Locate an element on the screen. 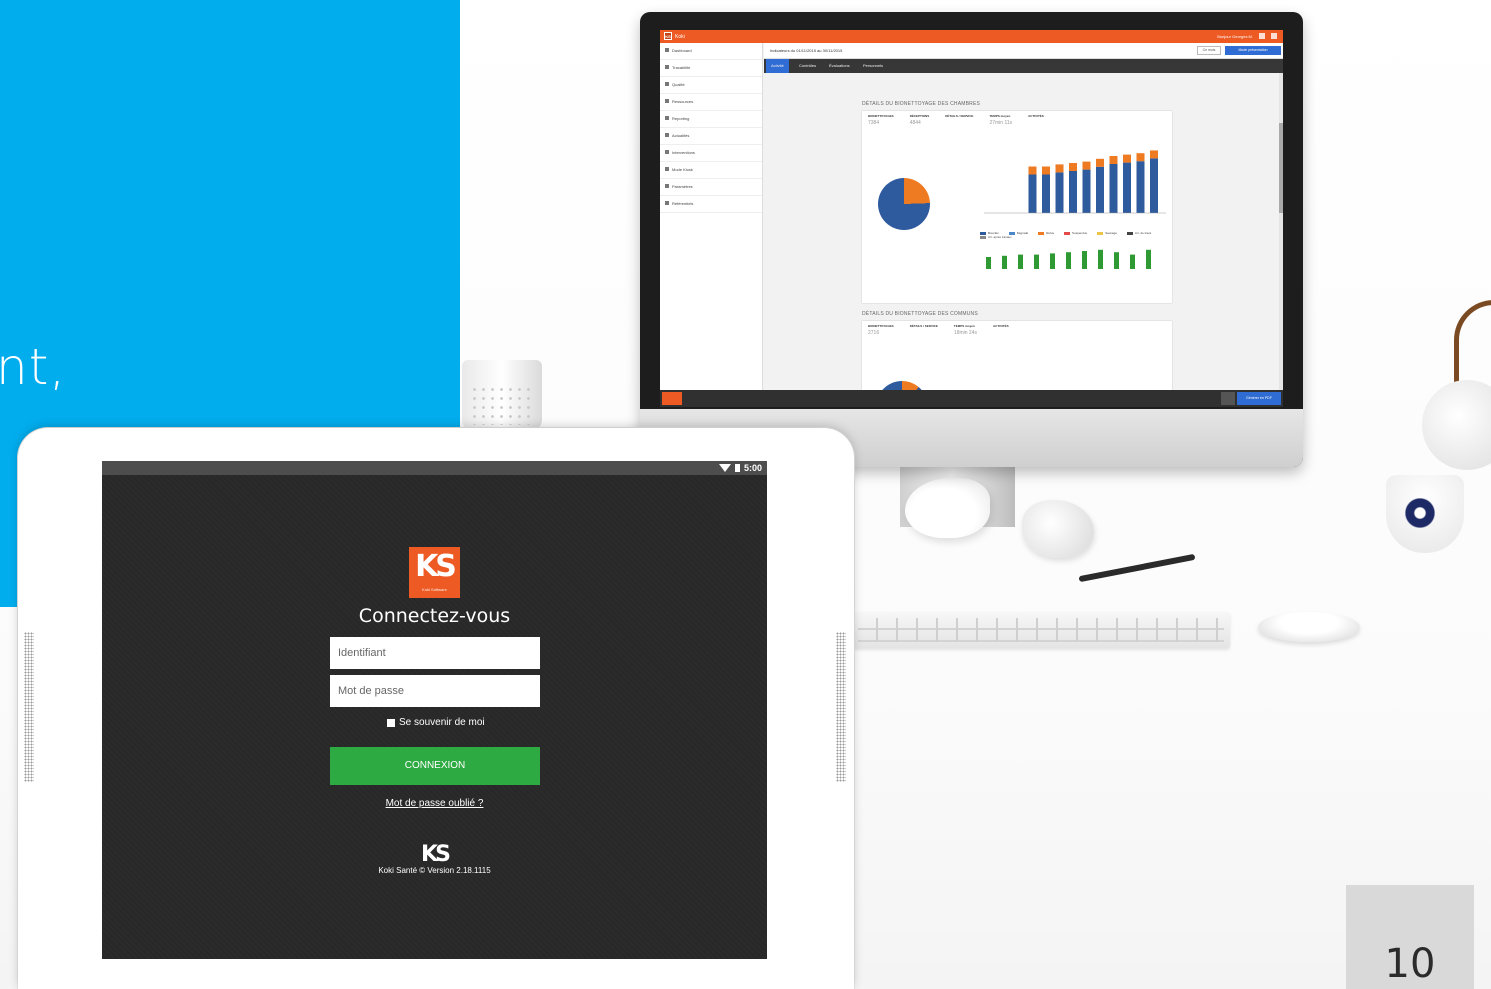  sidebar-item-label: Référentiels is located at coordinates (683, 203).